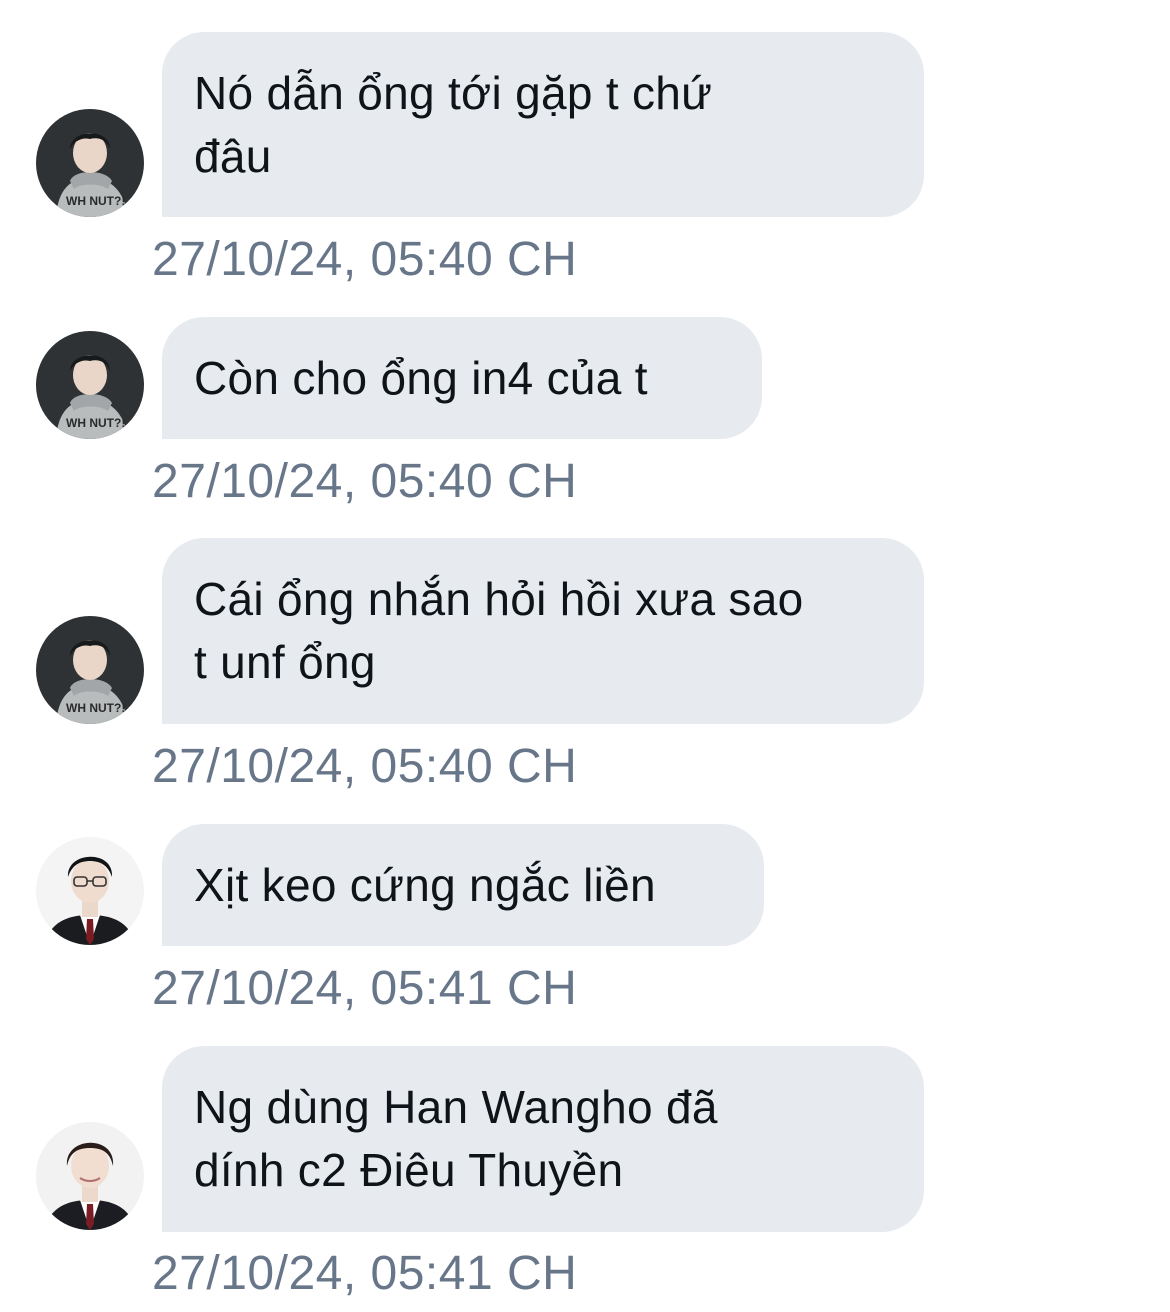 Image resolution: width=1170 pixels, height=1312 pixels. Describe the element at coordinates (90, 891) in the screenshot. I see `user-avatar-glasses-suit` at that location.